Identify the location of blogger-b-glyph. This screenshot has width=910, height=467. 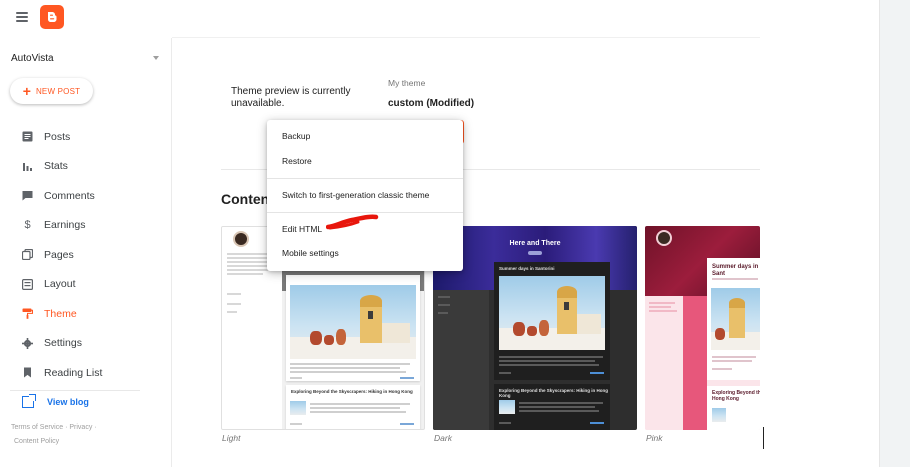
(52, 17).